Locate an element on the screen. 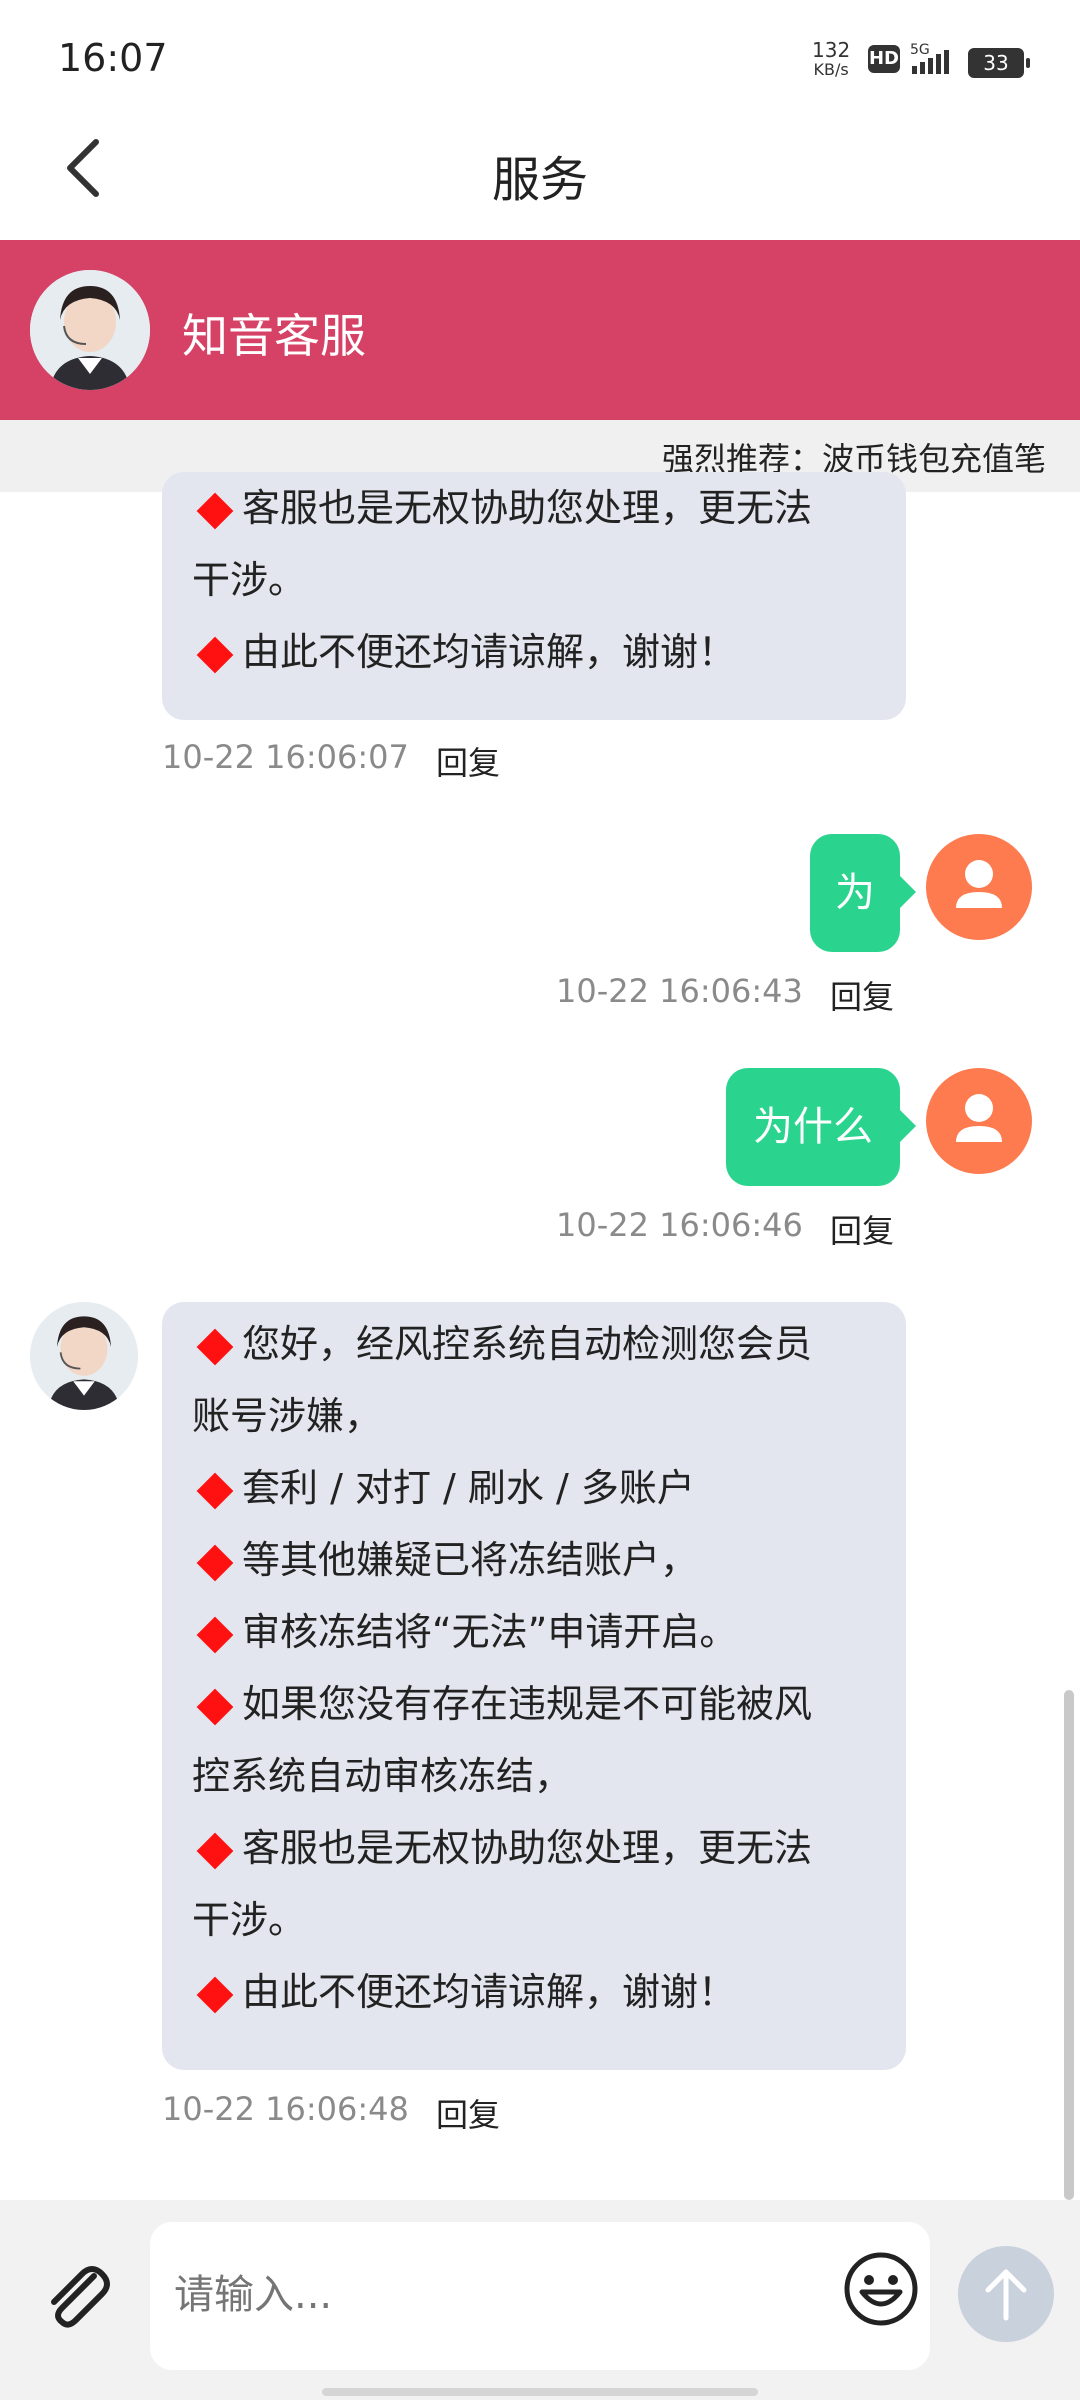  message-input is located at coordinates (474, 2295).